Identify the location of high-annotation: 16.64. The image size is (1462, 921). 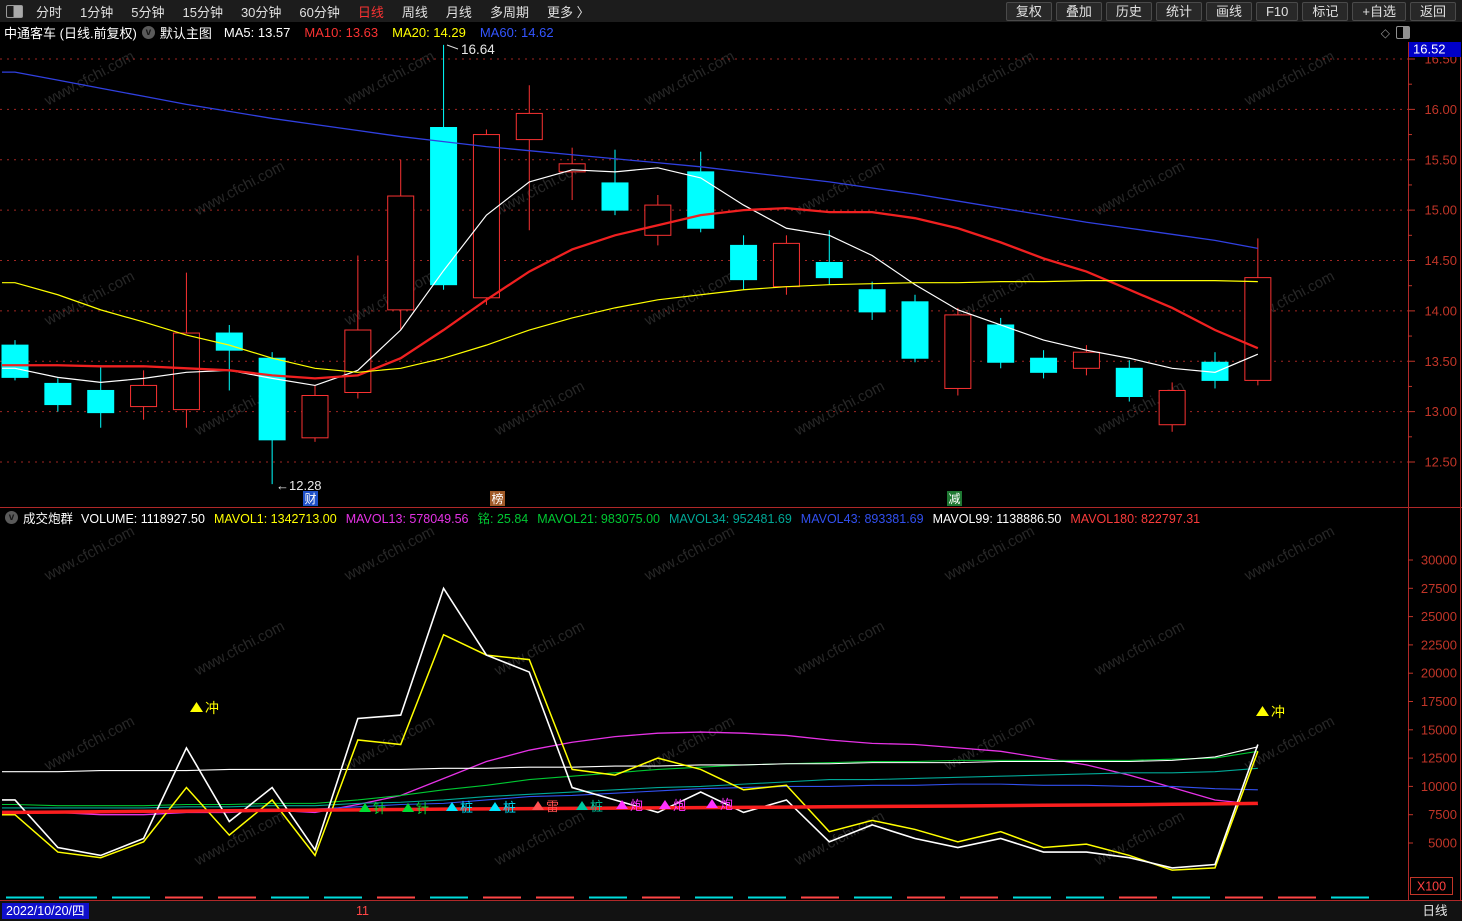
(478, 49).